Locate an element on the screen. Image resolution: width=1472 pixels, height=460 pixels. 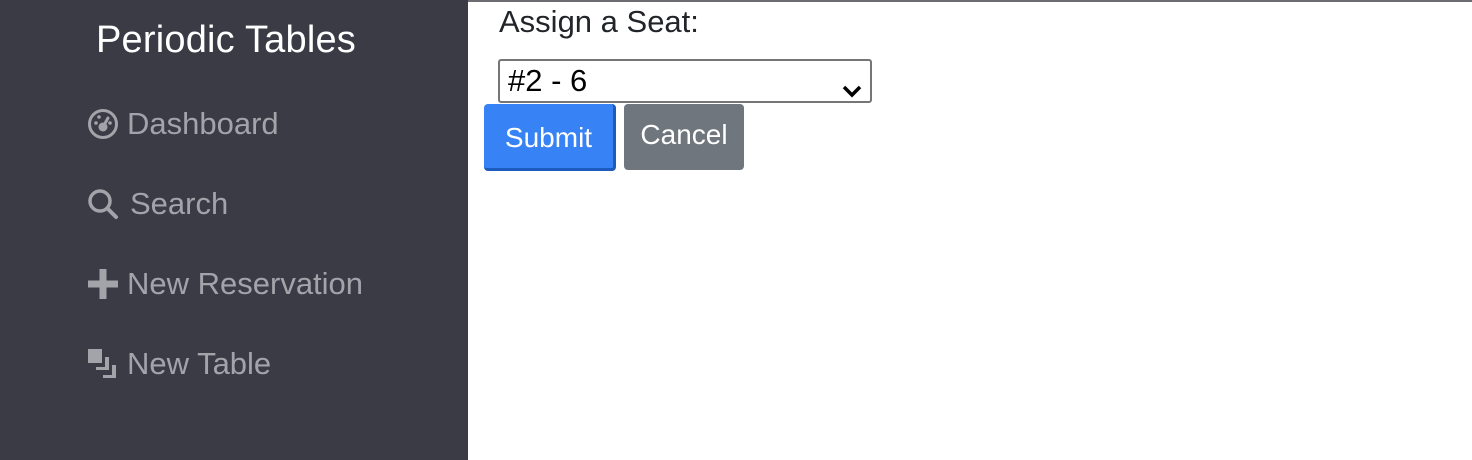
plus-icon is located at coordinates (103, 284).